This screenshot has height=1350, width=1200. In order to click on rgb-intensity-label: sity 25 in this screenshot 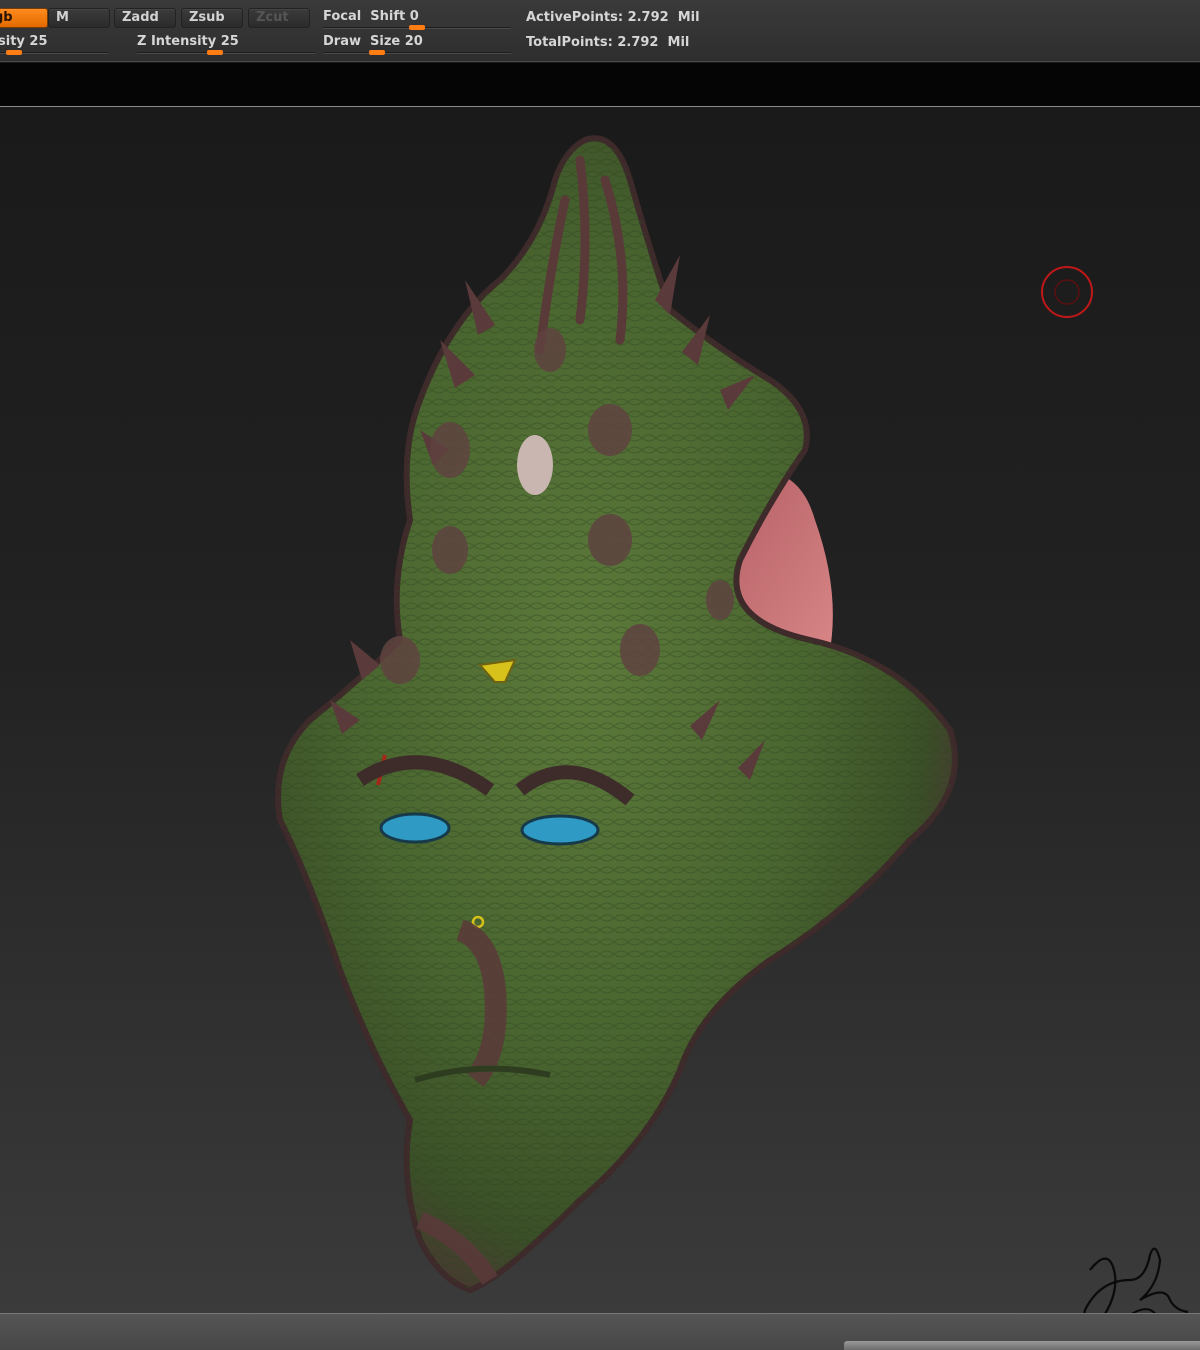, I will do `click(24, 41)`.